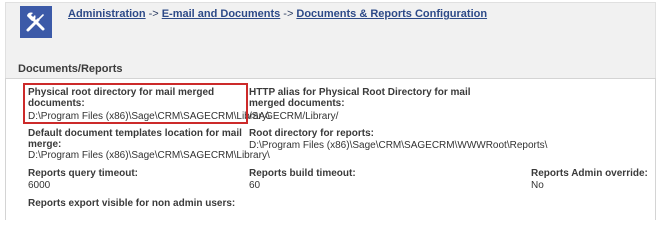  What do you see at coordinates (349, 179) in the screenshot?
I see `build-timeout-field: Reports build timeout: 60` at bounding box center [349, 179].